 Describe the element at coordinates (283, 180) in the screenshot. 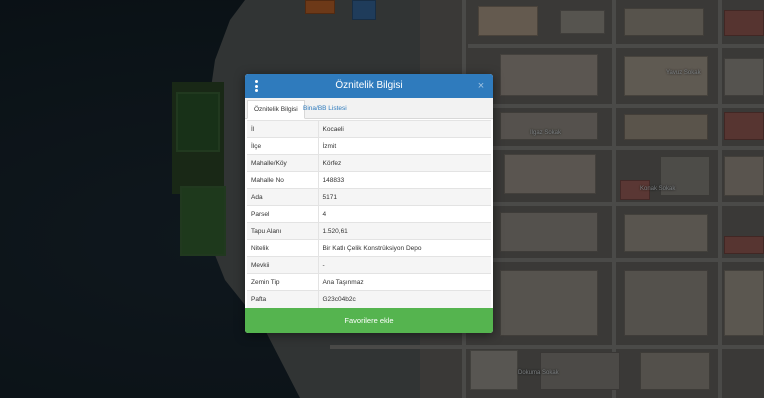

I see `attribute-key: Mahalle No` at that location.